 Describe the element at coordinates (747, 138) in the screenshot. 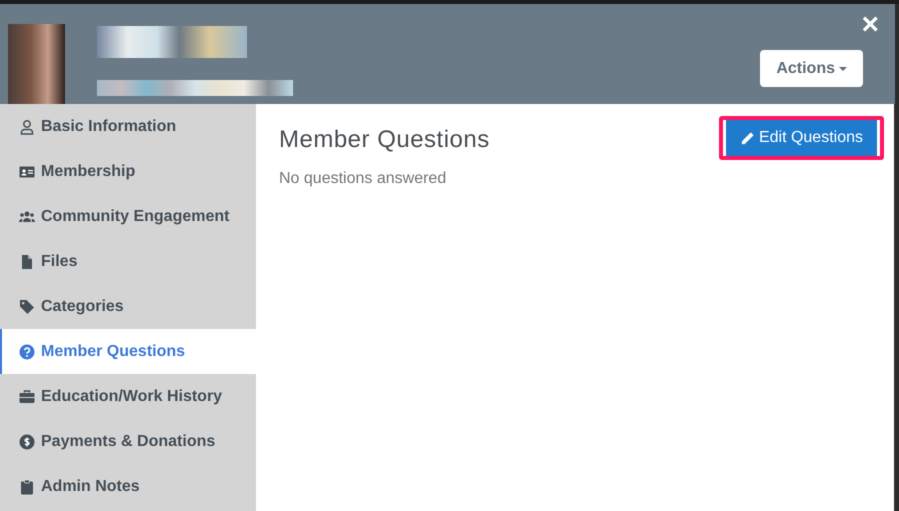

I see `pencil-icon` at that location.